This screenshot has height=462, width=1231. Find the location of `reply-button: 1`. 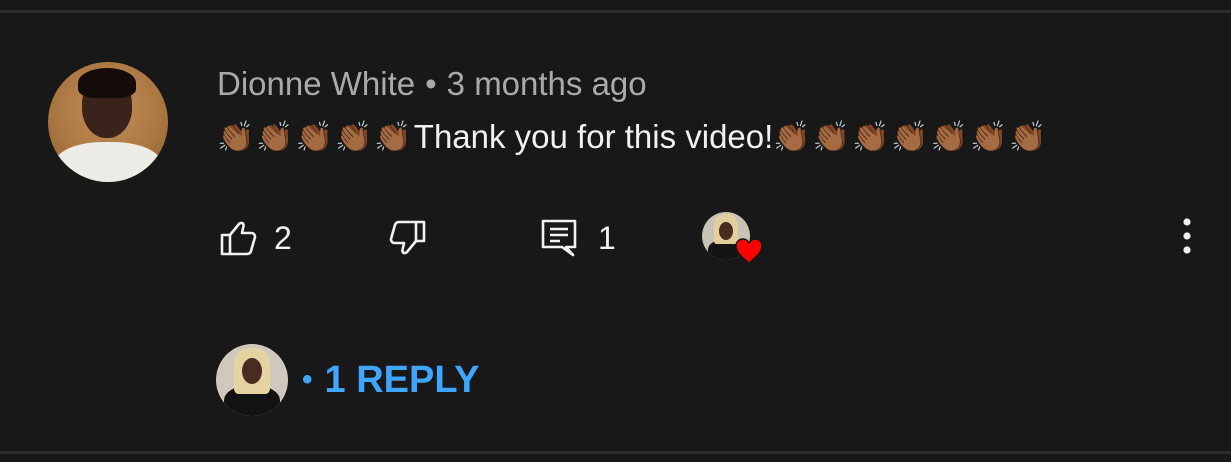

reply-button: 1 is located at coordinates (578, 238).